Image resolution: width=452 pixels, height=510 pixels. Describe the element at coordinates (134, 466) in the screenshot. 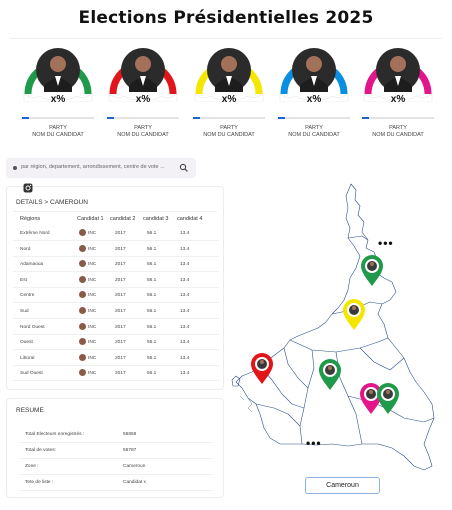

I see `summary-value: Cameroun` at that location.